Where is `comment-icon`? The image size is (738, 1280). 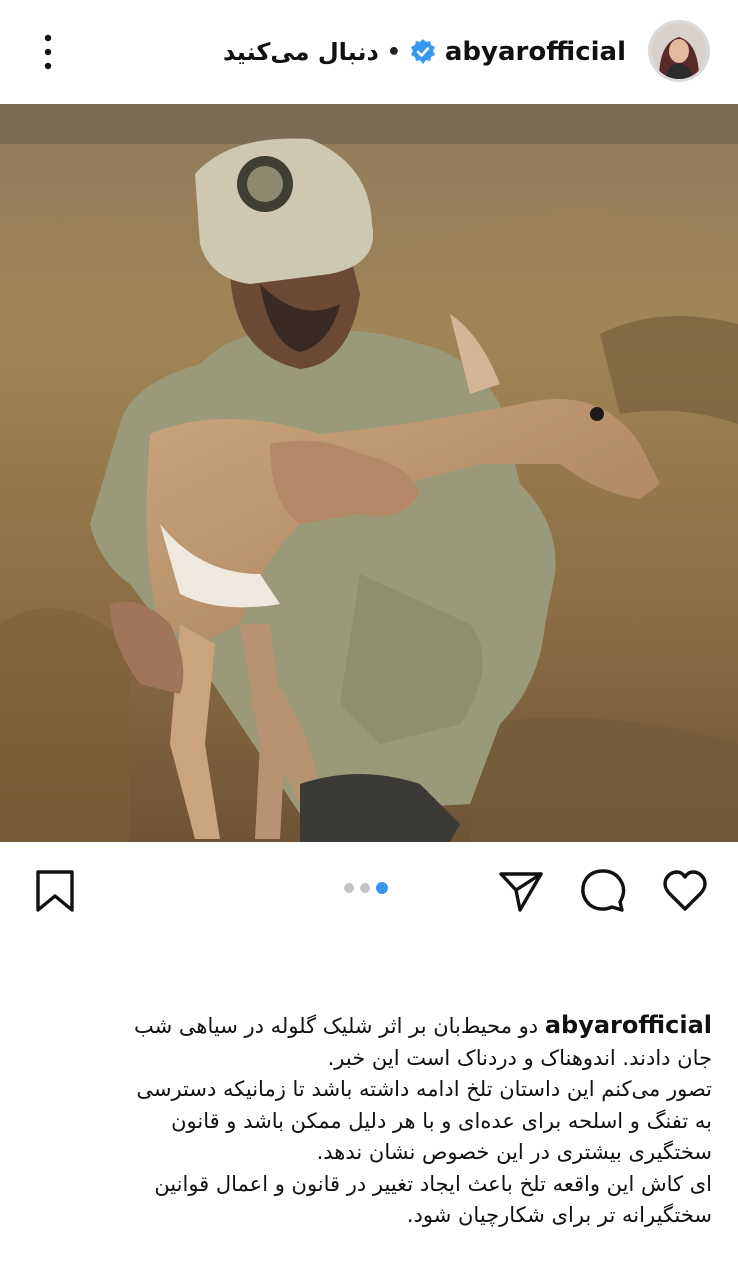 comment-icon is located at coordinates (603, 890).